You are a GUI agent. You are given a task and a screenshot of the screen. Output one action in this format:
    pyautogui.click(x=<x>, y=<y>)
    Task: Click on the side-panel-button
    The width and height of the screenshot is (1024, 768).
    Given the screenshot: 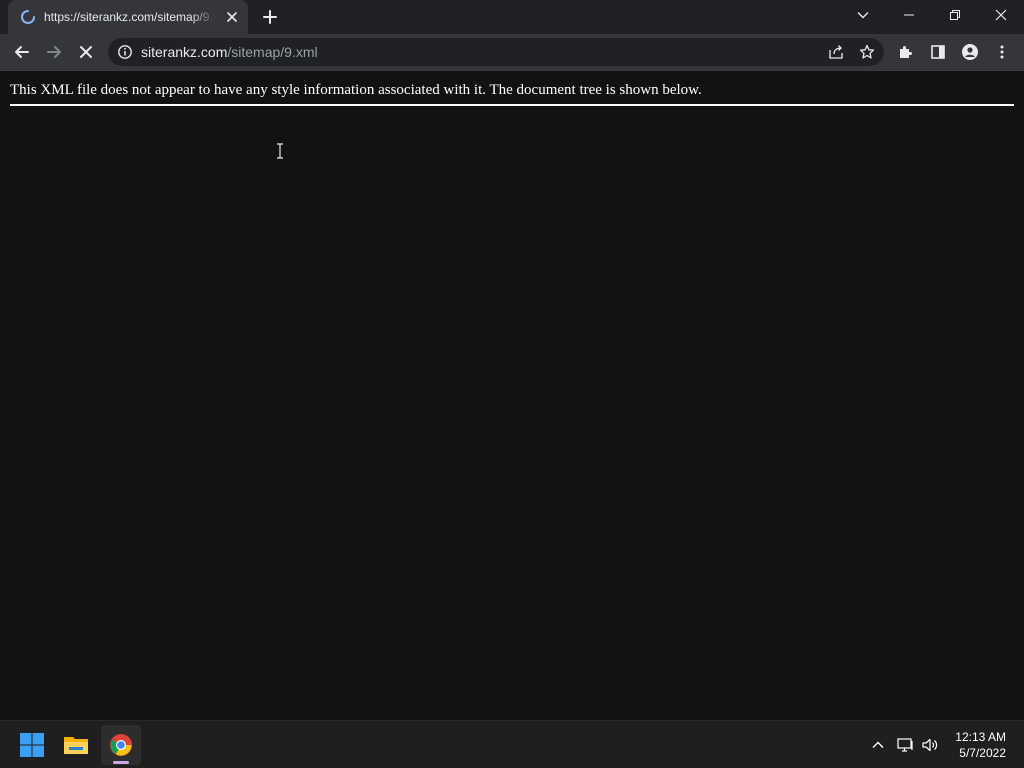 What is the action you would take?
    pyautogui.click(x=938, y=52)
    